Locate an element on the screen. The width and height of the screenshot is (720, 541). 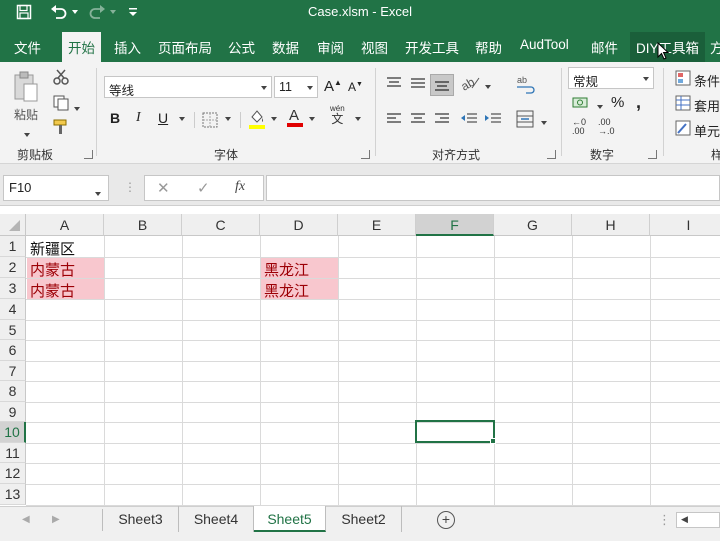
paste-label: 粘贴 is located at coordinates (26, 114).